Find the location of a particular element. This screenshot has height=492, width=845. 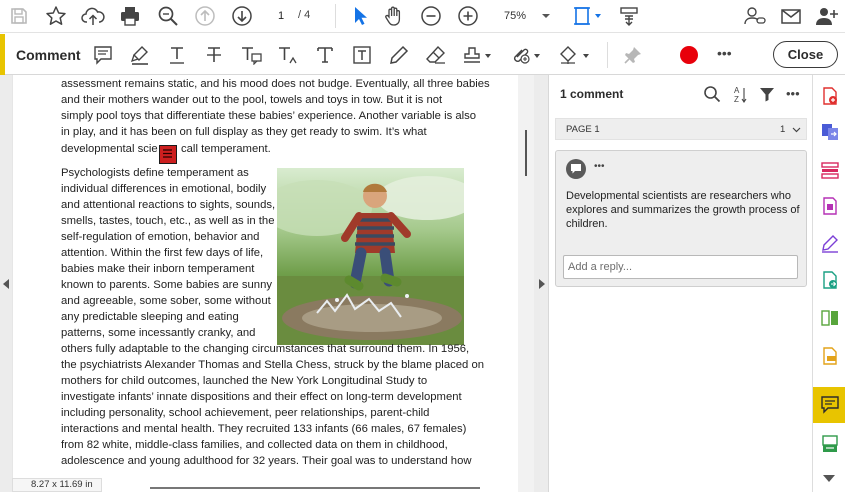

more-options-icon: ••• is located at coordinates (724, 53).